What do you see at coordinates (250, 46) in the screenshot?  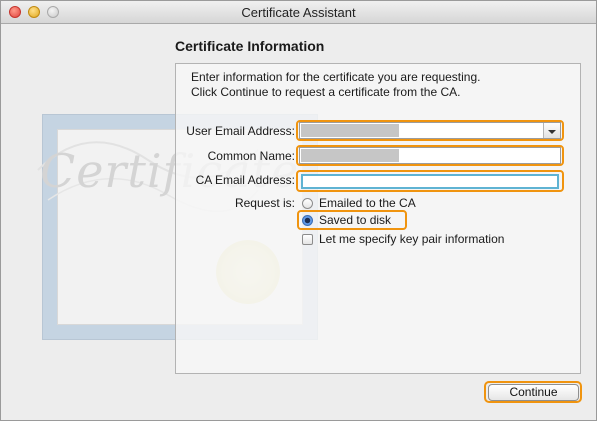 I see `page-title: Certificate Information` at bounding box center [250, 46].